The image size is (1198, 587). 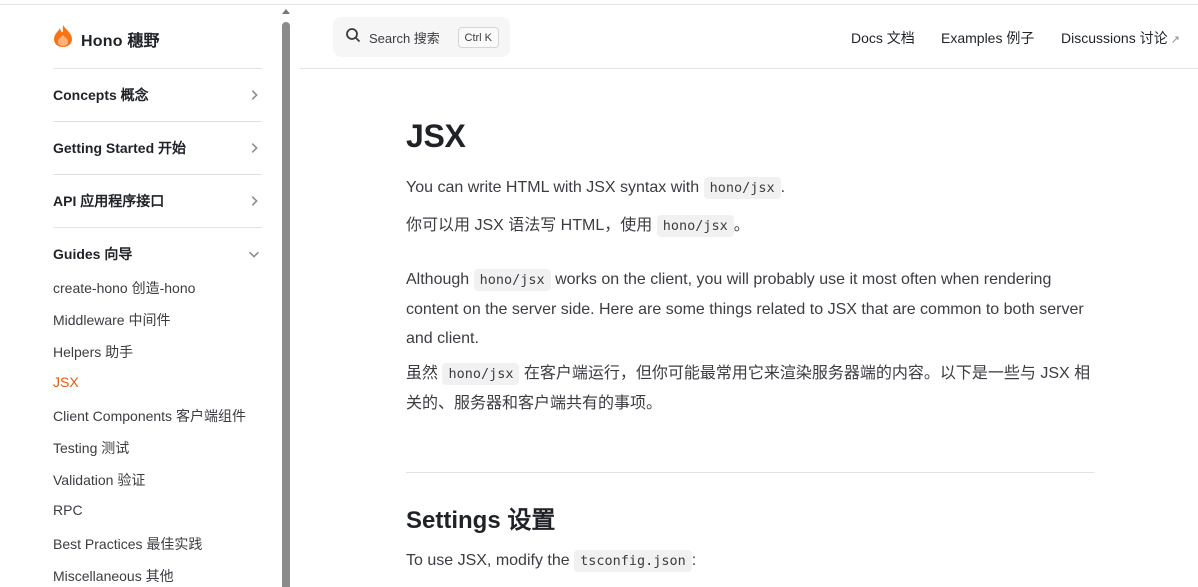 What do you see at coordinates (424, 373) in the screenshot?
I see `text: 虽然` at bounding box center [424, 373].